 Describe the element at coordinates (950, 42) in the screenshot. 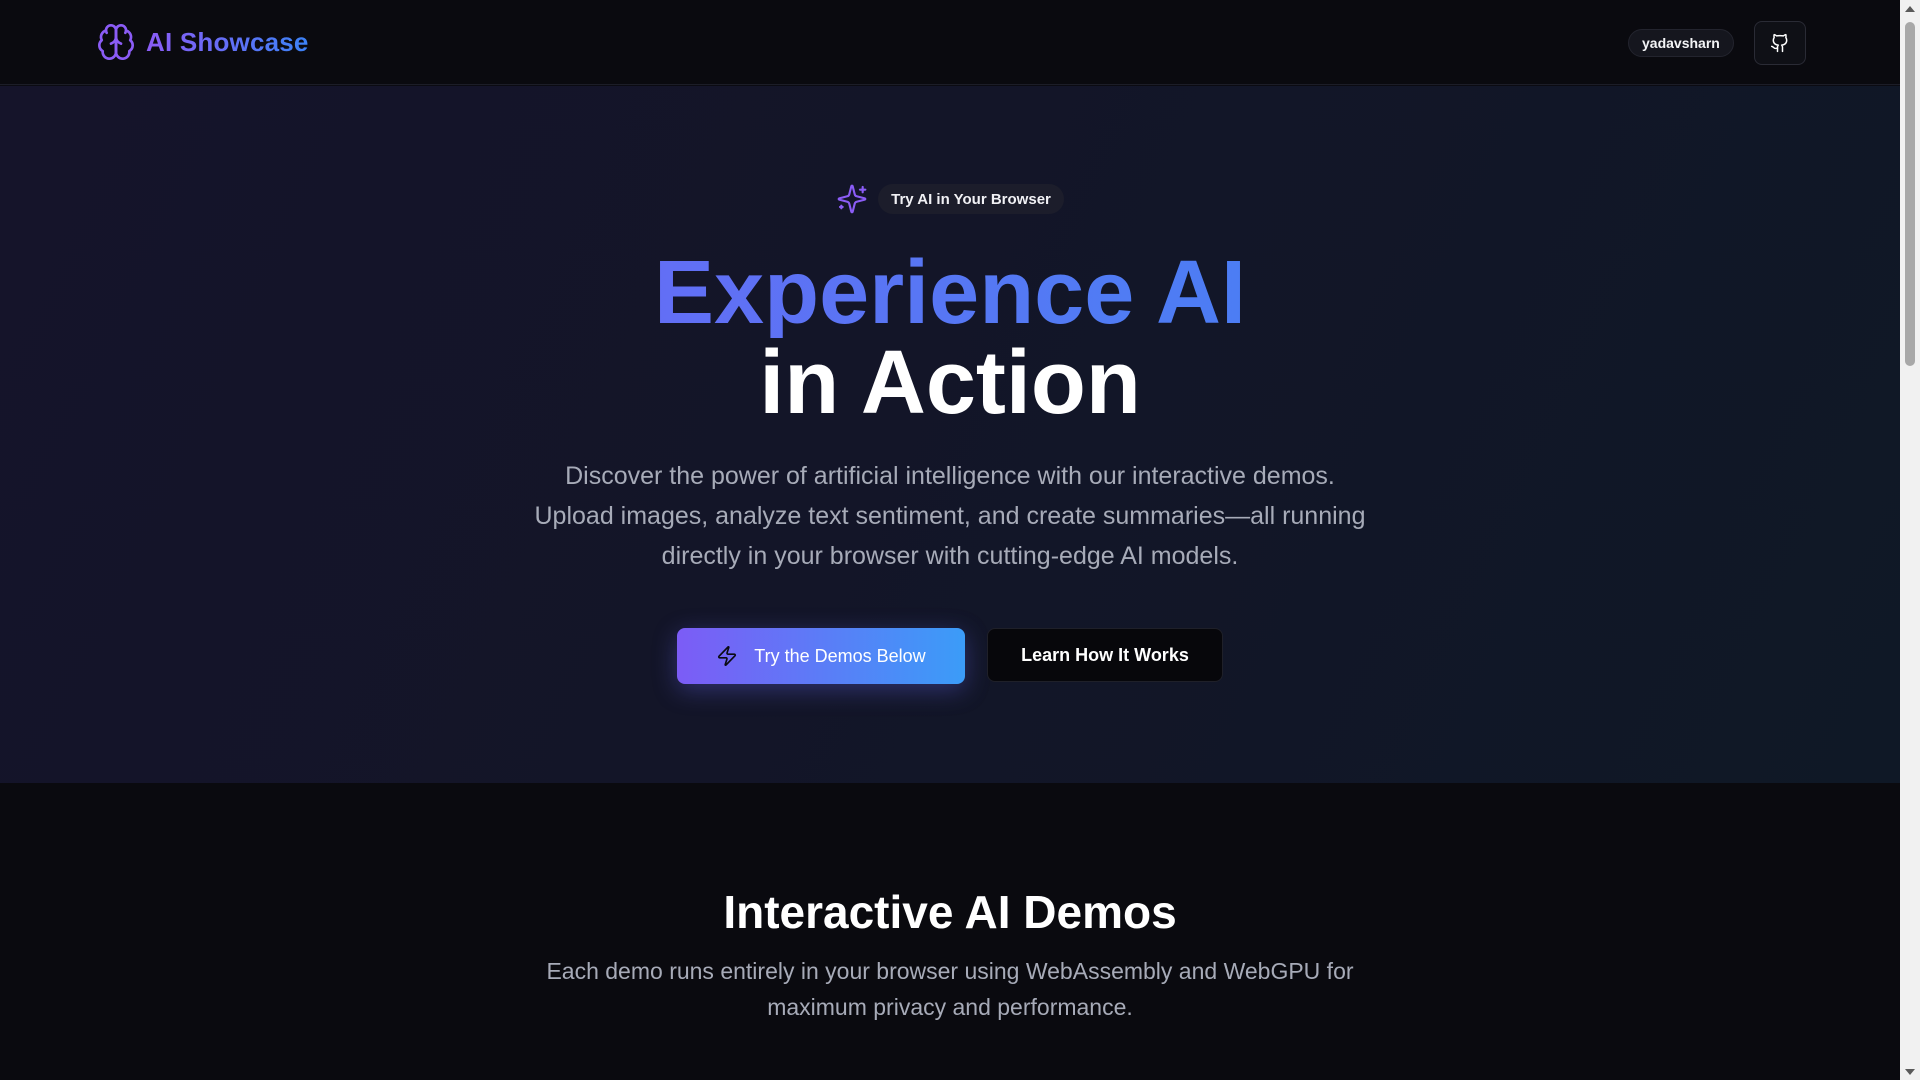

I see `top-navbar: AI Showcase yadavsharn` at that location.